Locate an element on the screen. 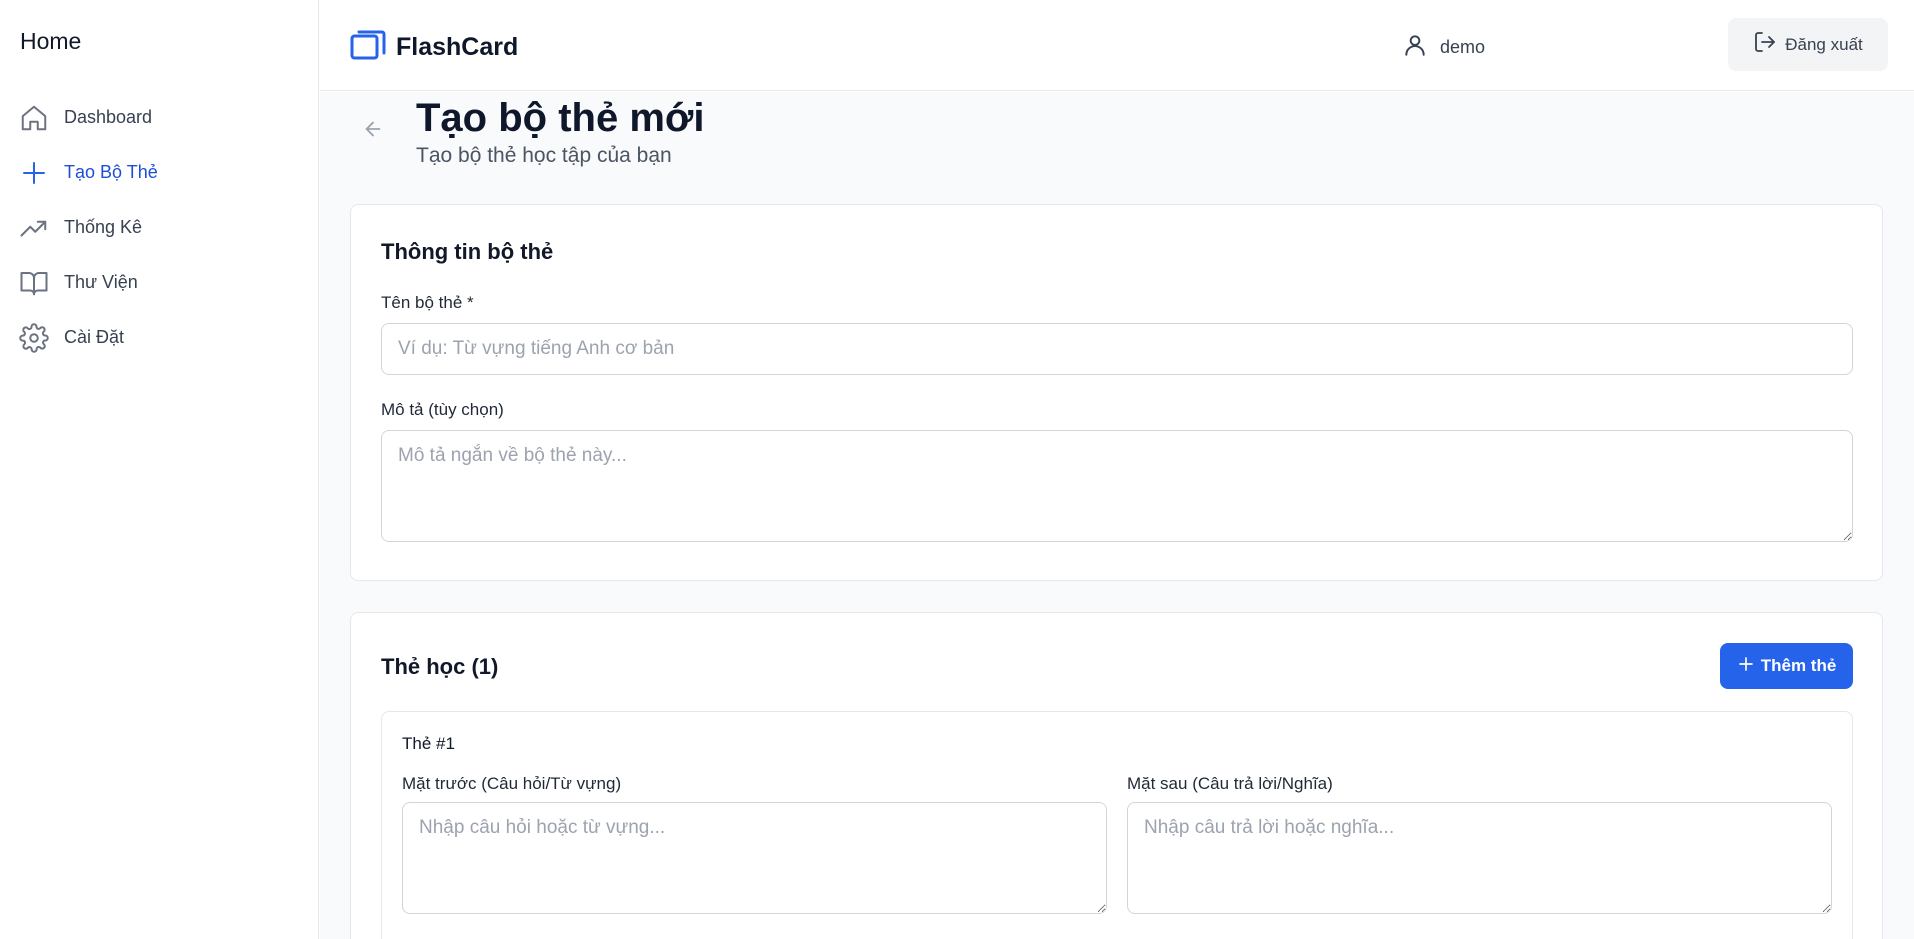 This screenshot has width=1914, height=939. cards-section-heading: Thẻ học (1) is located at coordinates (440, 666).